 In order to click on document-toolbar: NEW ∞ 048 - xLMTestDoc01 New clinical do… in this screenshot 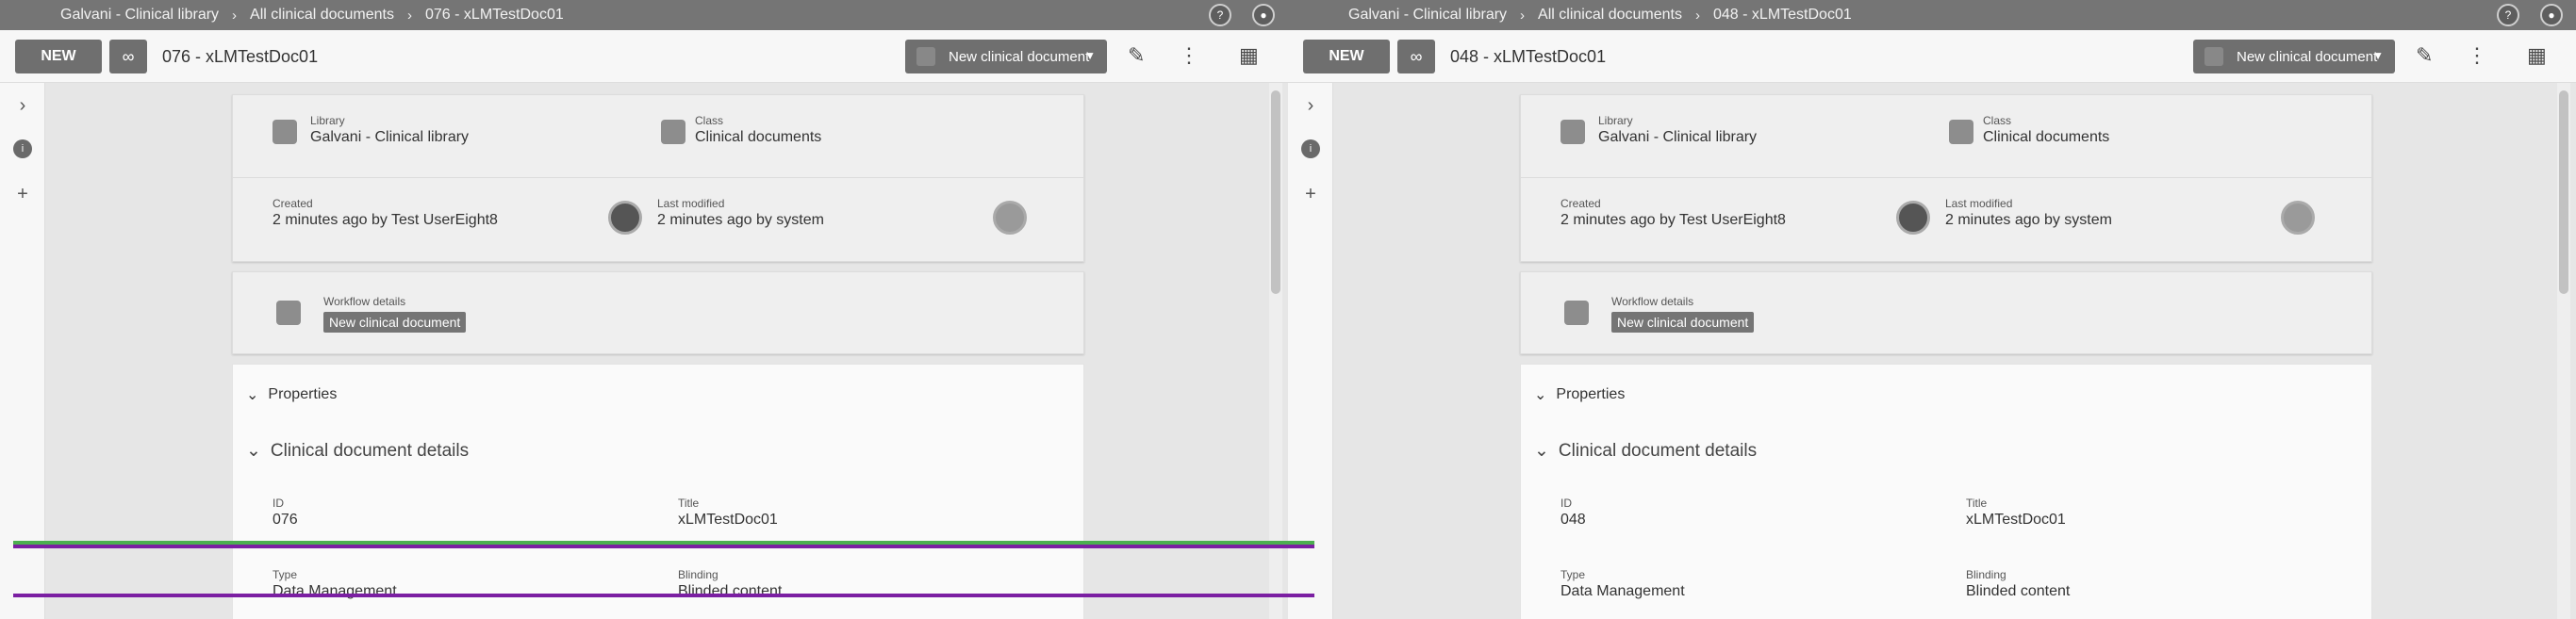, I will do `click(1932, 56)`.